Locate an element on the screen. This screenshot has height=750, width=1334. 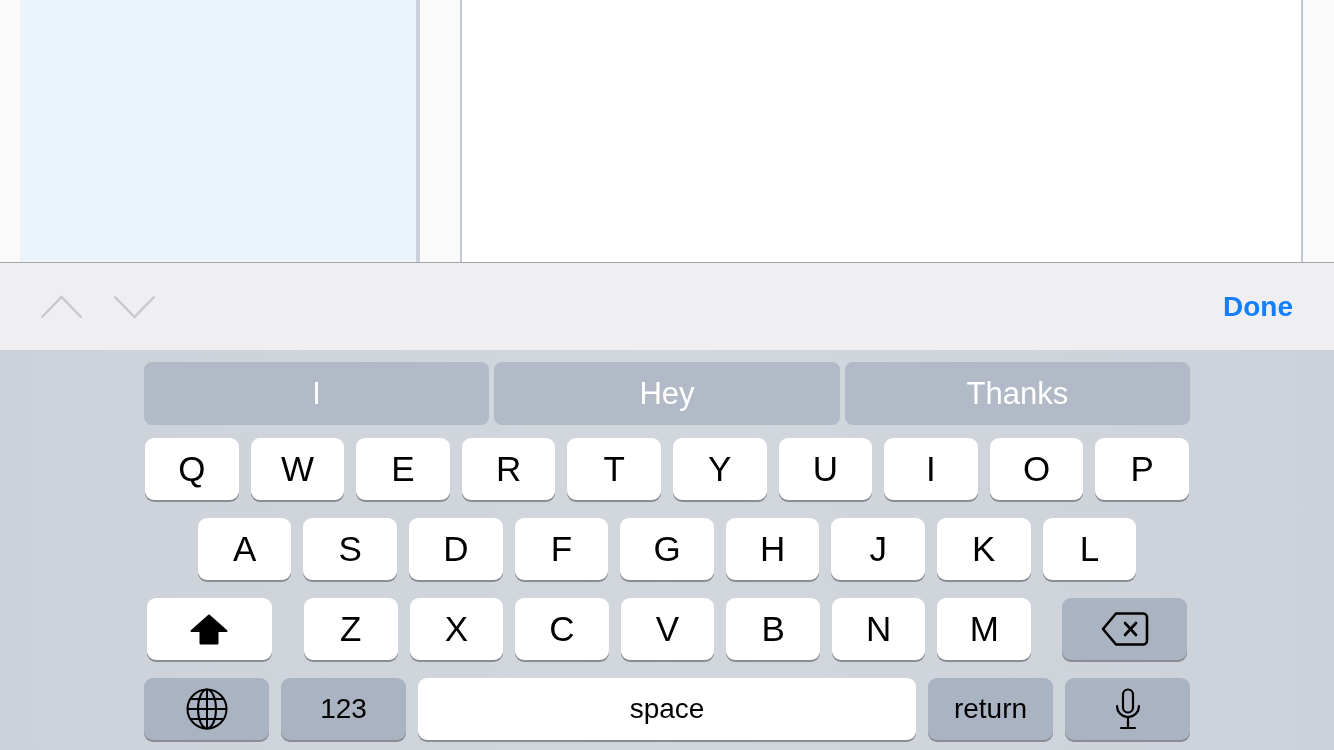
backspace-icon is located at coordinates (1124, 629).